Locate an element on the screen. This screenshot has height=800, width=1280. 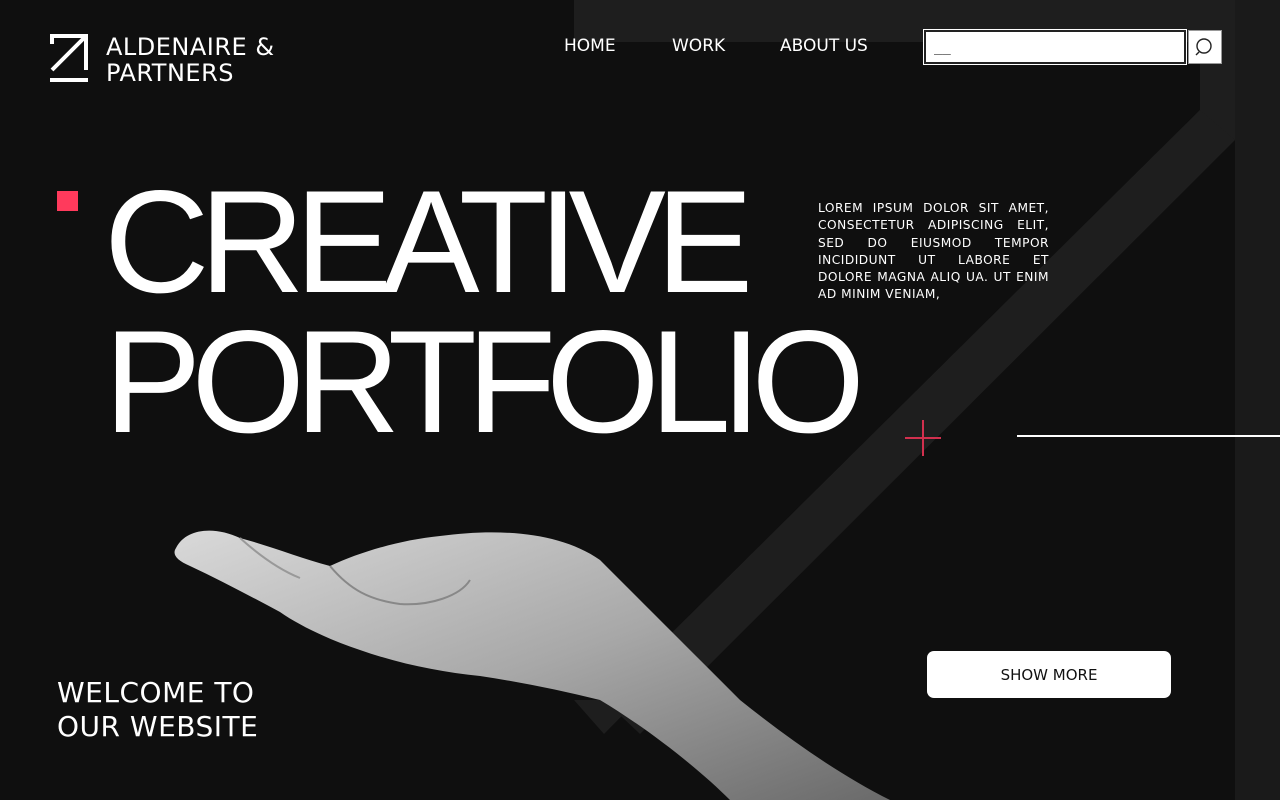
brand-logo: ALDENAIRE & PARTNERS is located at coordinates (162, 60).